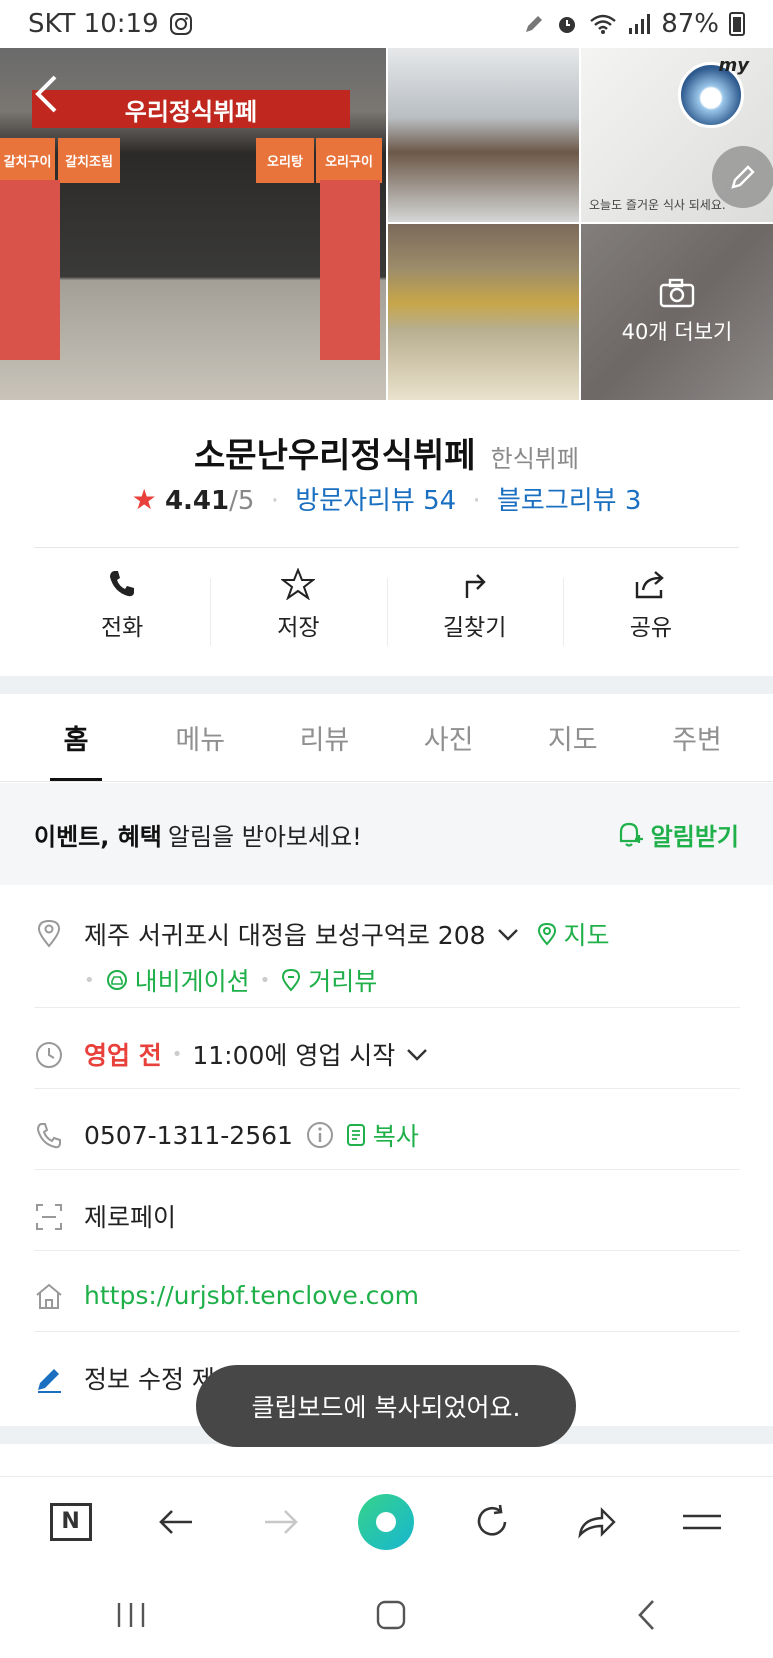 The height and width of the screenshot is (1658, 773). I want to click on my-label: my, so click(734, 65).